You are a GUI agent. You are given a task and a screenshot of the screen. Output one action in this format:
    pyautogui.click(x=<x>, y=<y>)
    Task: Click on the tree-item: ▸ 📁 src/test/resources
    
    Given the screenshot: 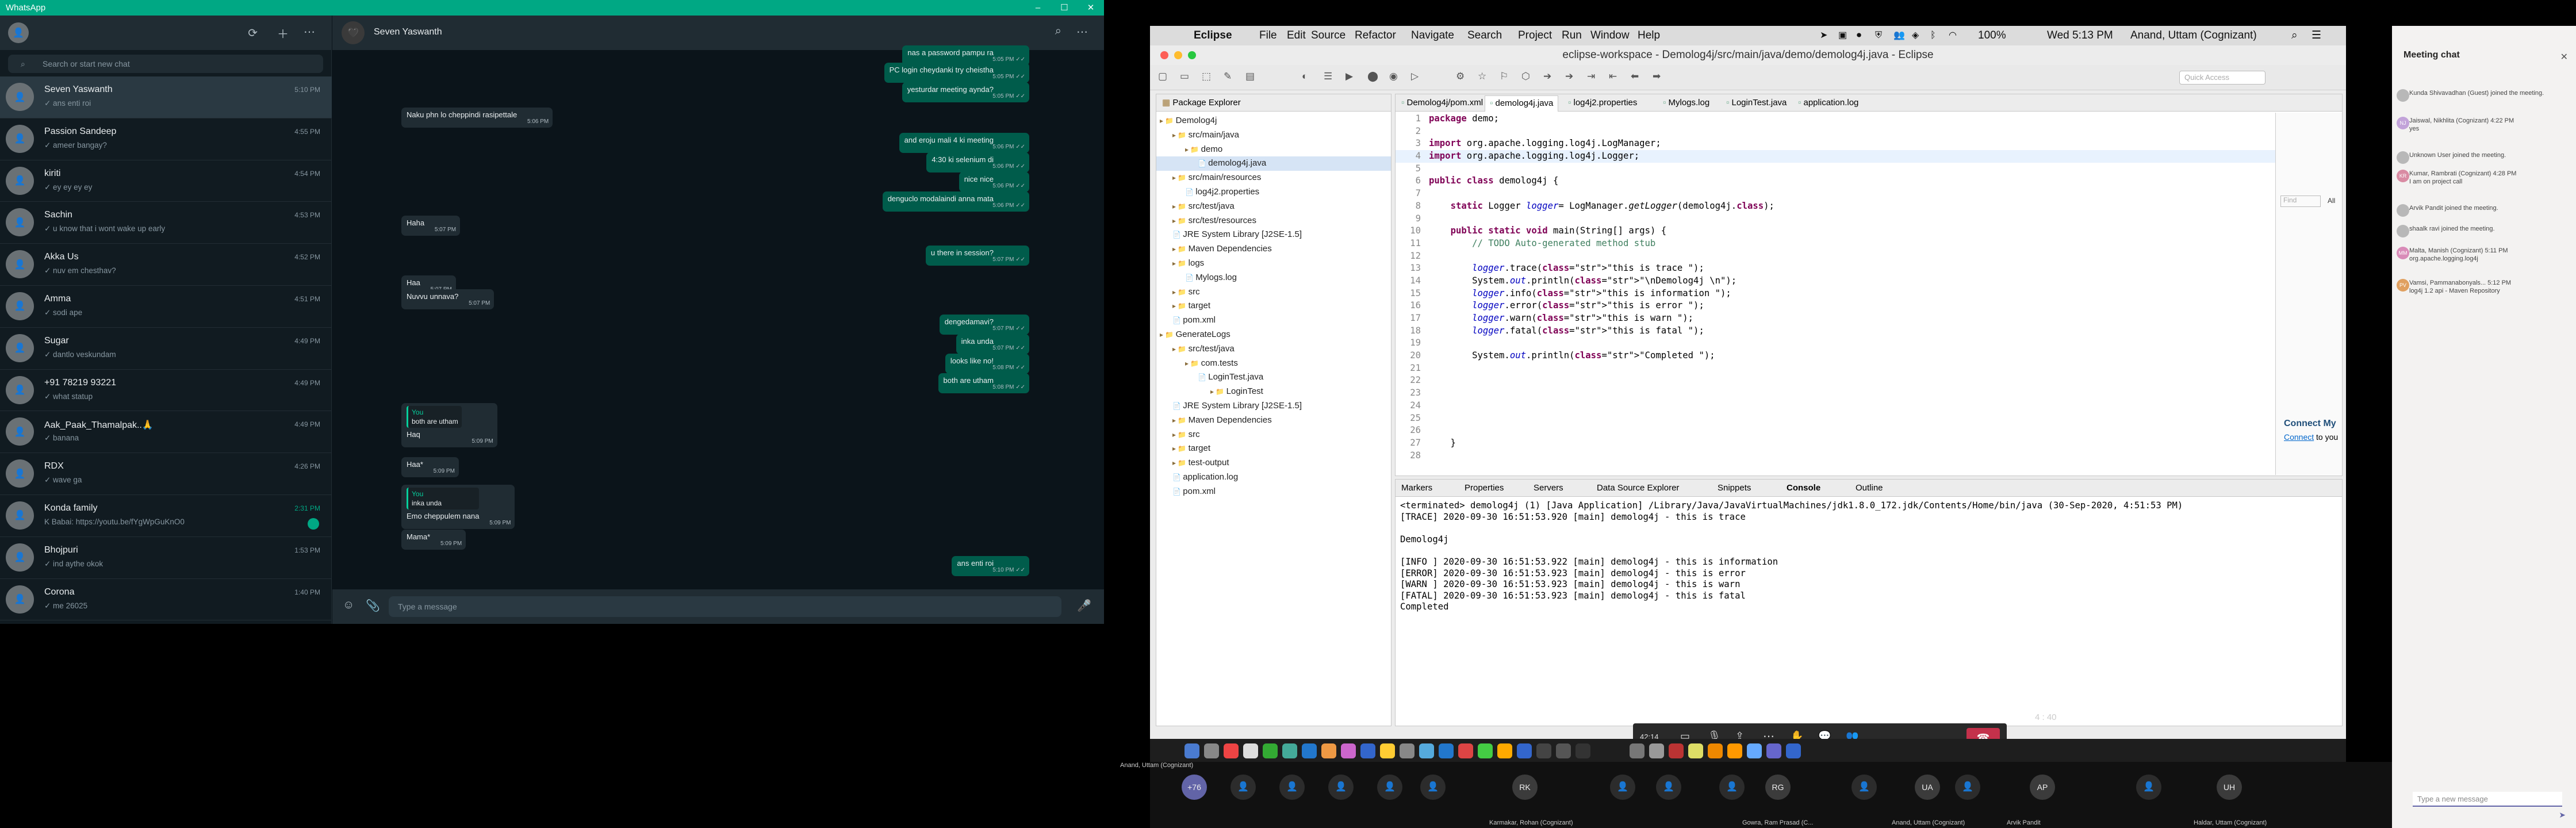 What is the action you would take?
    pyautogui.click(x=1273, y=221)
    